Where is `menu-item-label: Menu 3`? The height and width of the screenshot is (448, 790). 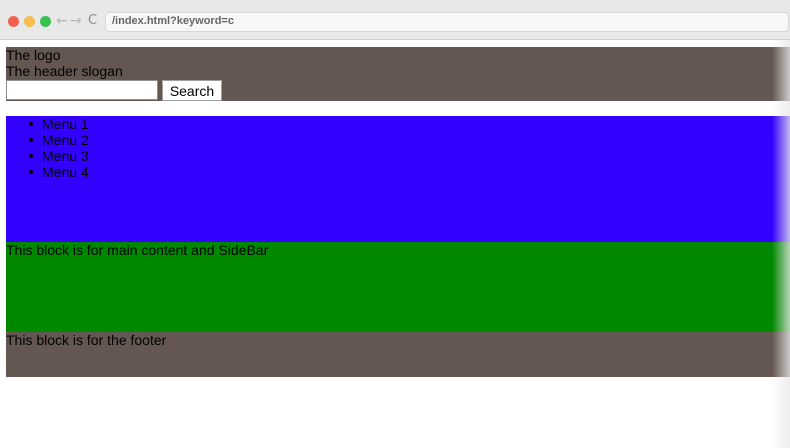
menu-item-label: Menu 3 is located at coordinates (65, 156).